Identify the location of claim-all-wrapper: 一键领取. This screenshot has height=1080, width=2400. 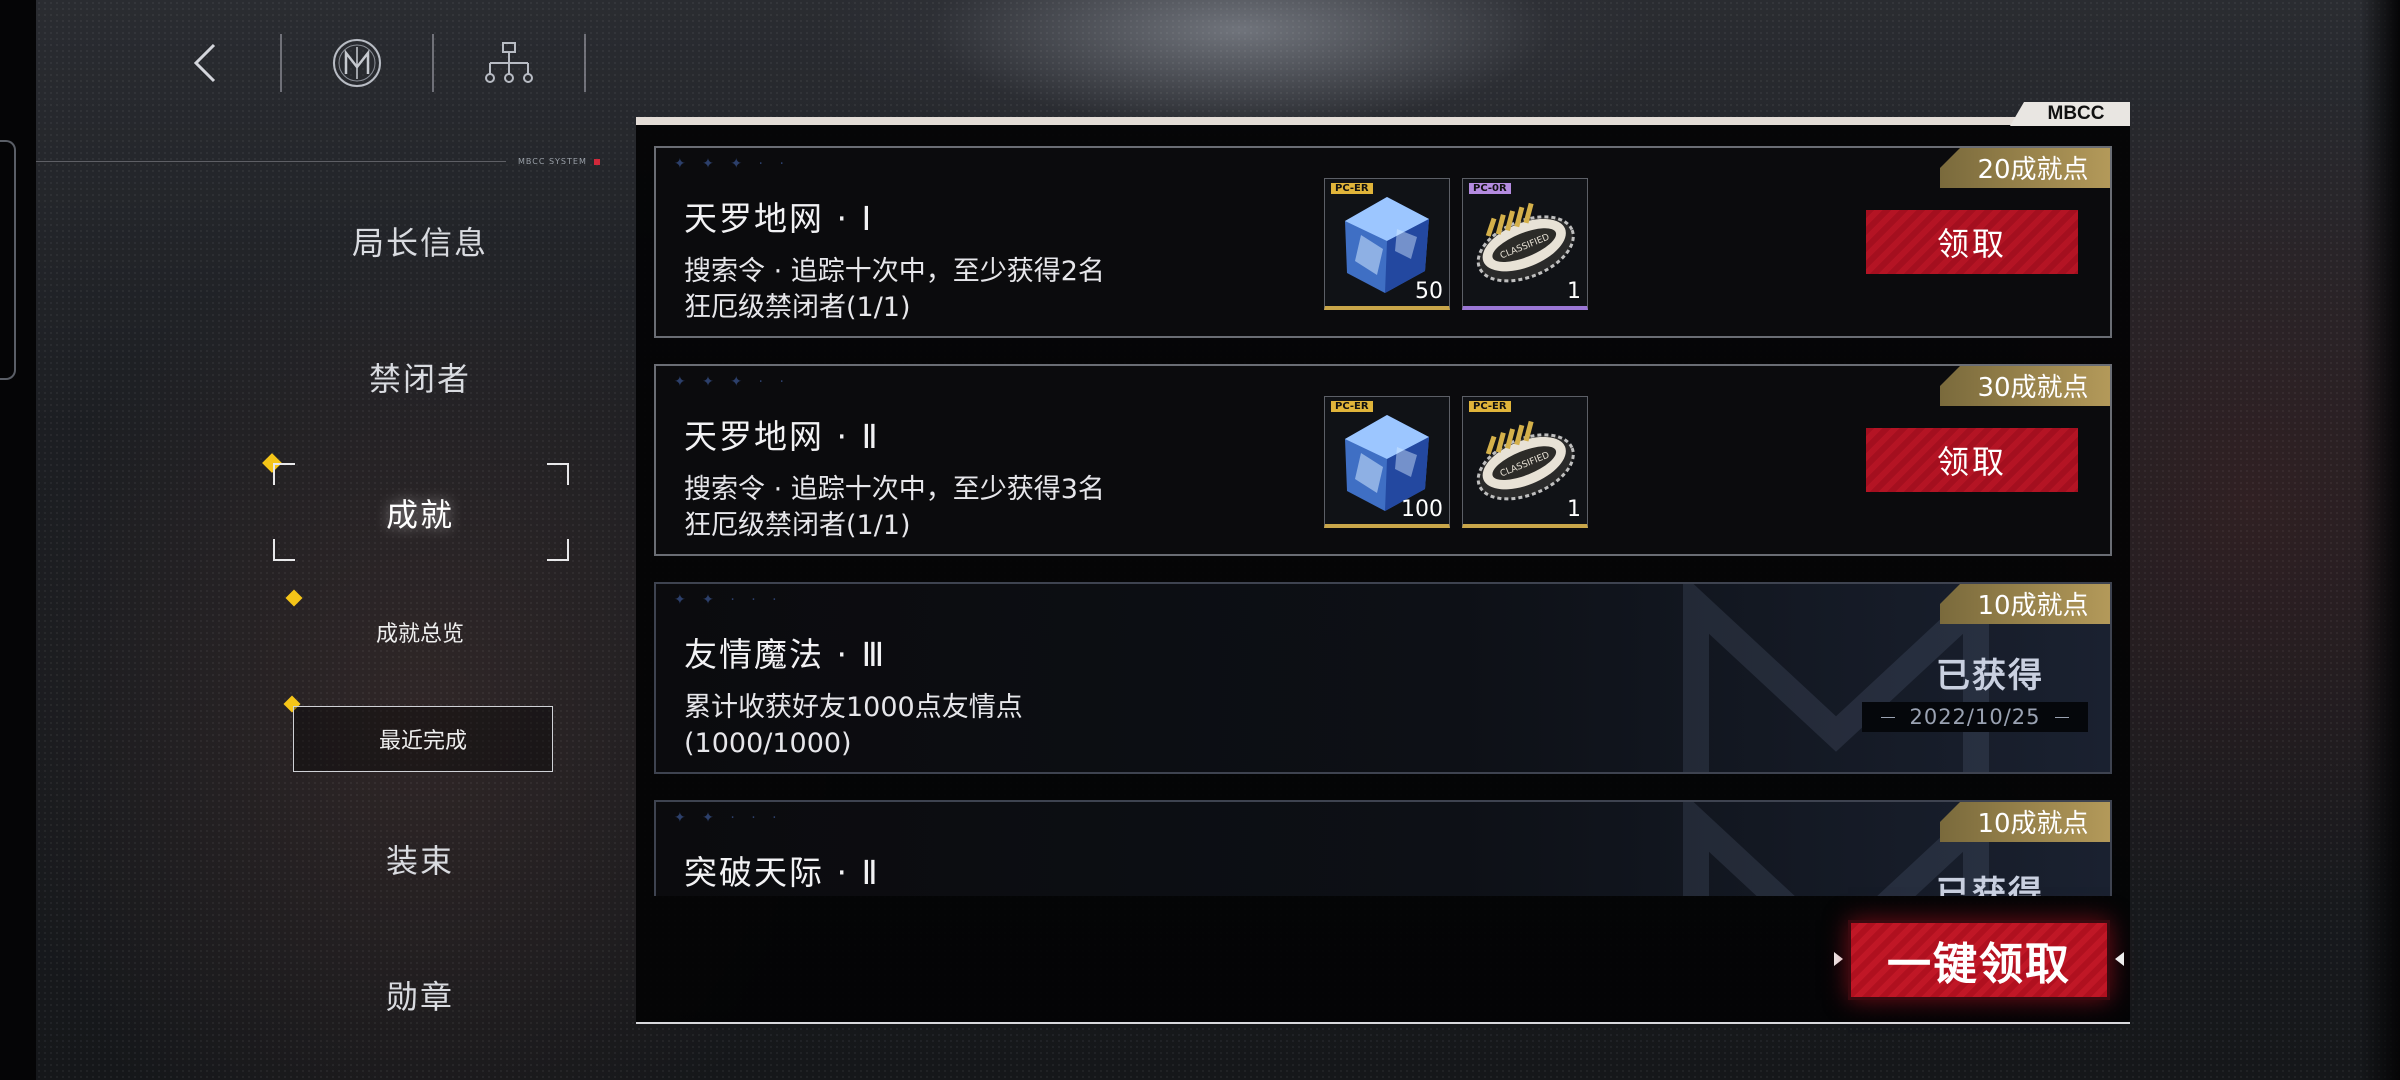
(1979, 960).